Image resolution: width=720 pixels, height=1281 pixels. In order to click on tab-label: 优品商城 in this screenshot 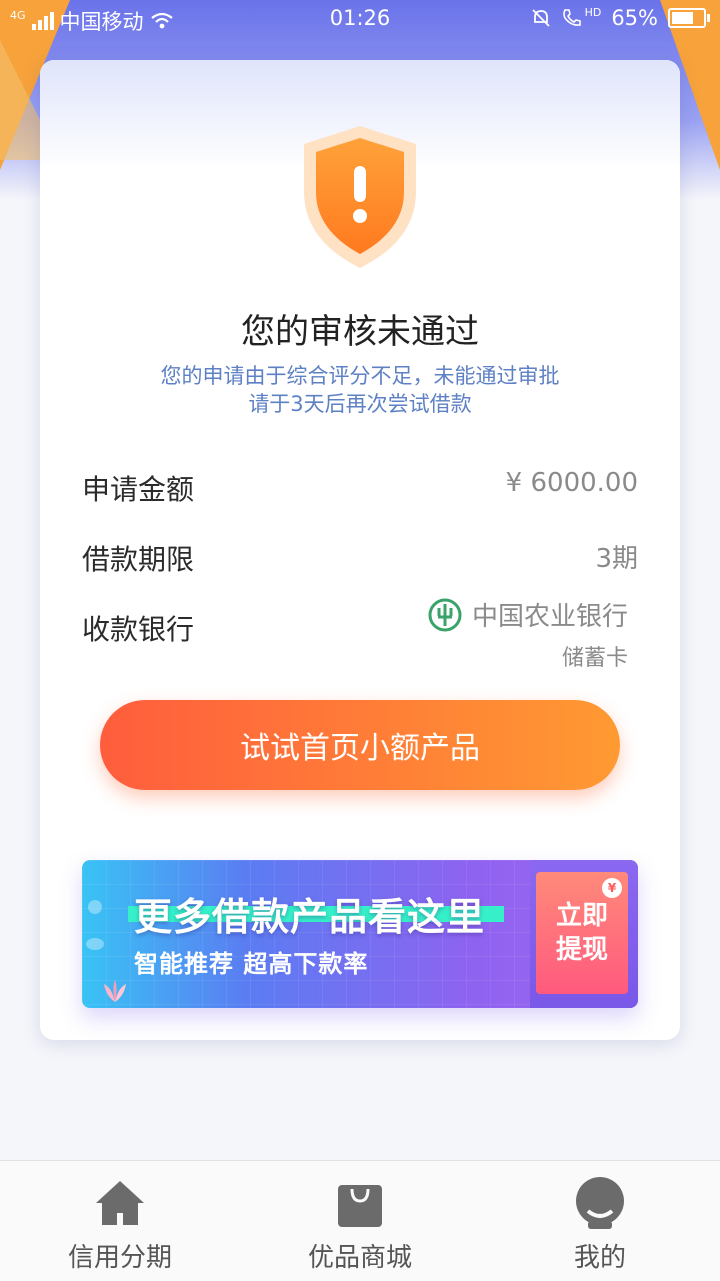, I will do `click(359, 1258)`.